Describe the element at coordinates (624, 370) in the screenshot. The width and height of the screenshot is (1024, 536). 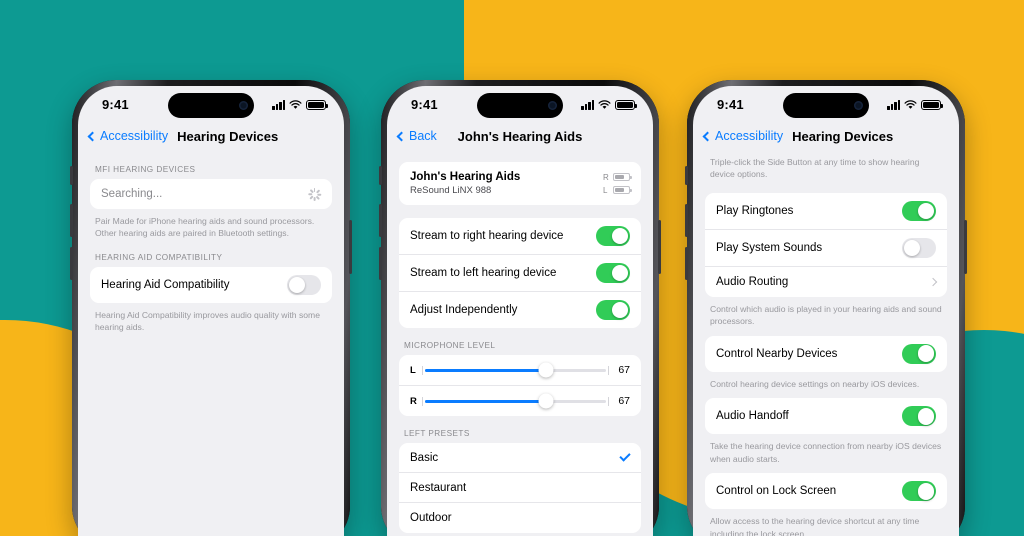
I see `mic-left-value: 67` at that location.